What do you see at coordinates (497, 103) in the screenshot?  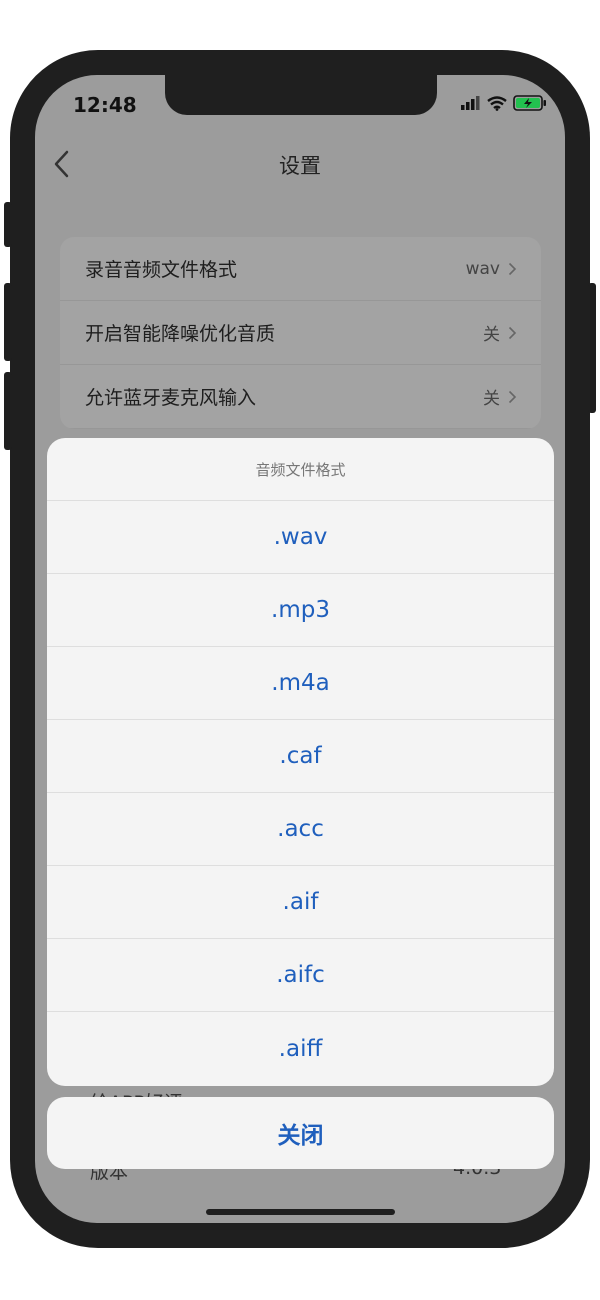 I see `wifi-icon` at bounding box center [497, 103].